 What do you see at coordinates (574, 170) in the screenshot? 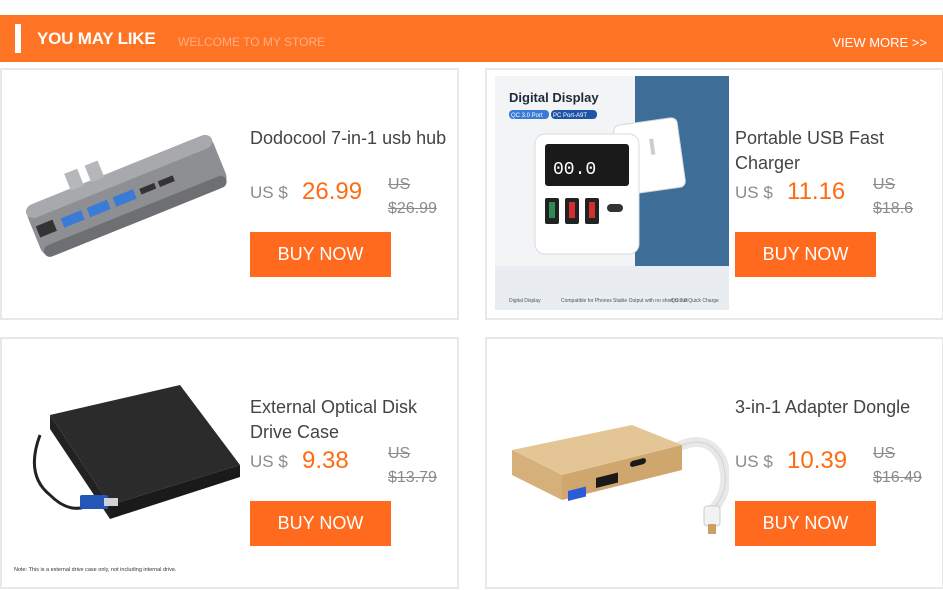
I see `svg-text: 00.0` at bounding box center [574, 170].